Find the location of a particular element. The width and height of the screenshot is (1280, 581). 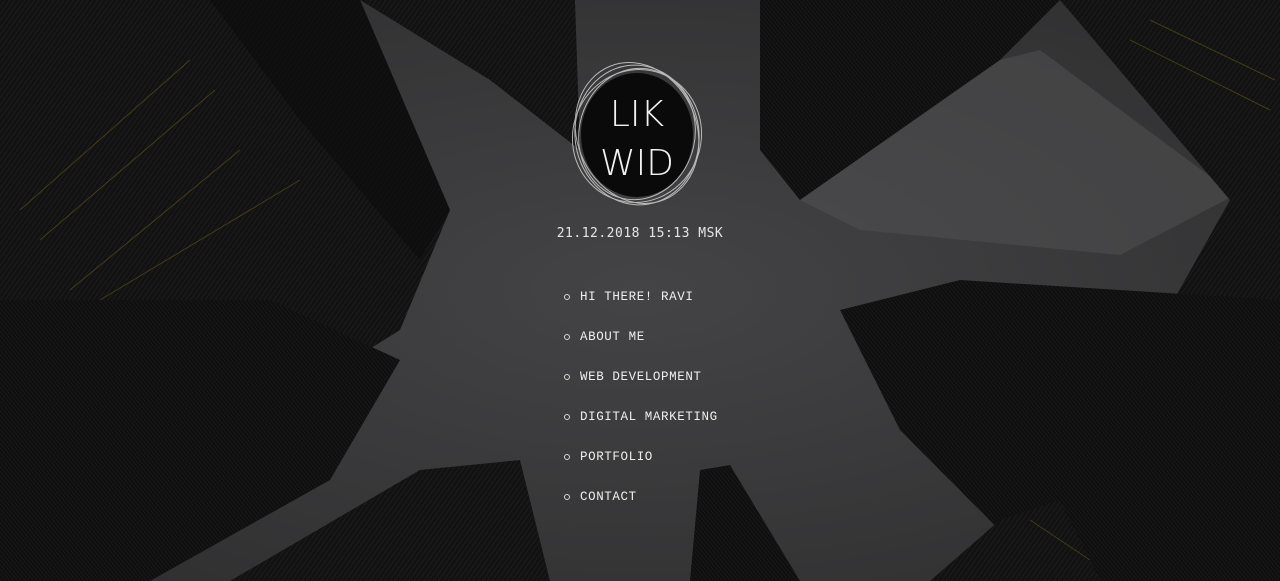

menu-item-contact: CONTACT is located at coordinates (641, 497).